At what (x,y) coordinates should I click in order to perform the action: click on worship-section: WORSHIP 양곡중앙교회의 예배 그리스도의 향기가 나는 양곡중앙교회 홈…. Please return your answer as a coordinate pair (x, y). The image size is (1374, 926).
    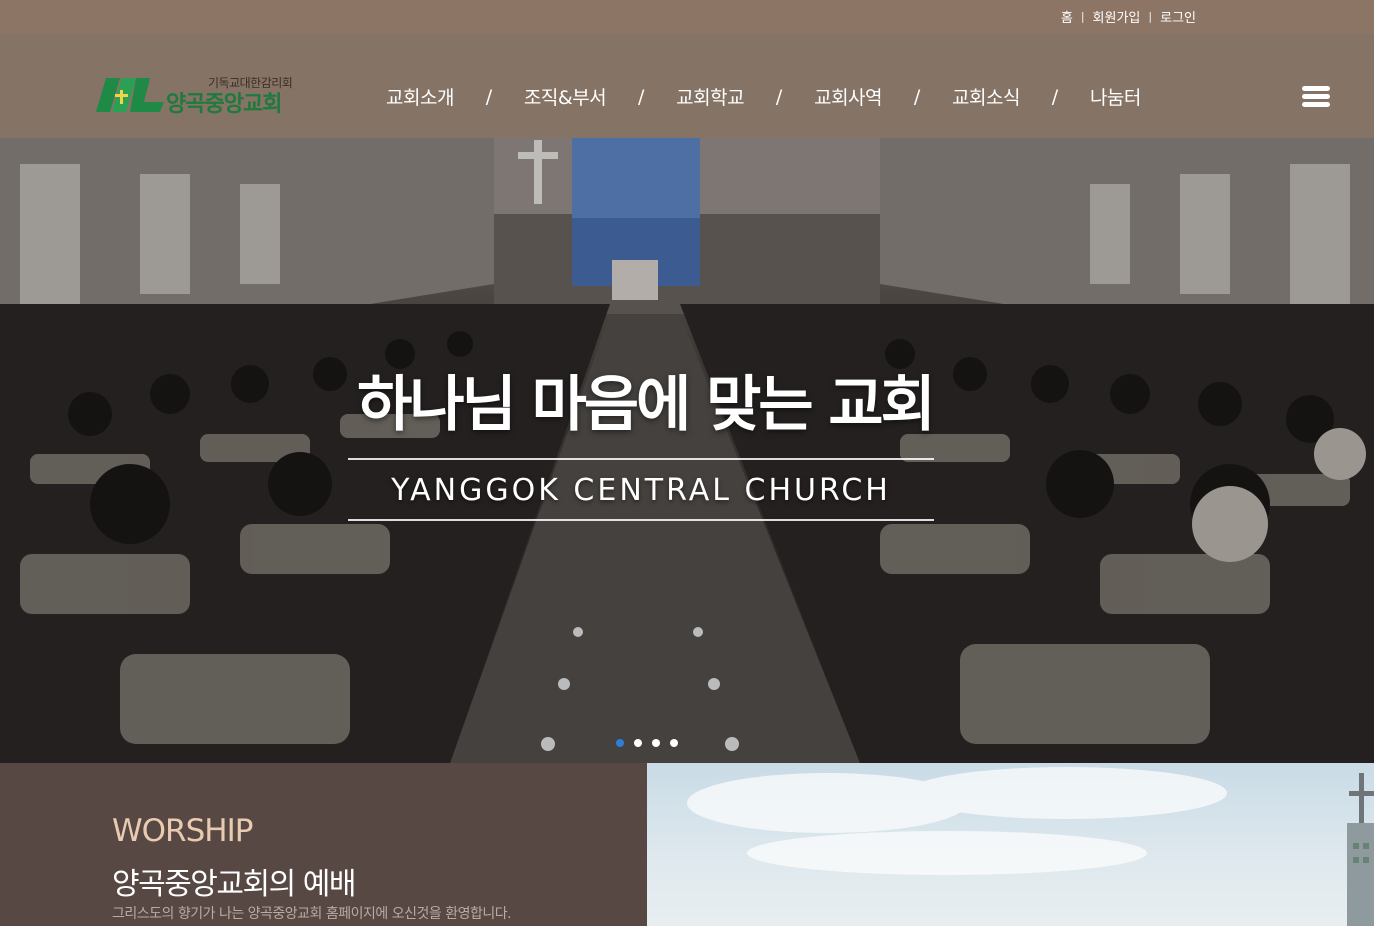
    Looking at the image, I should click on (323, 844).